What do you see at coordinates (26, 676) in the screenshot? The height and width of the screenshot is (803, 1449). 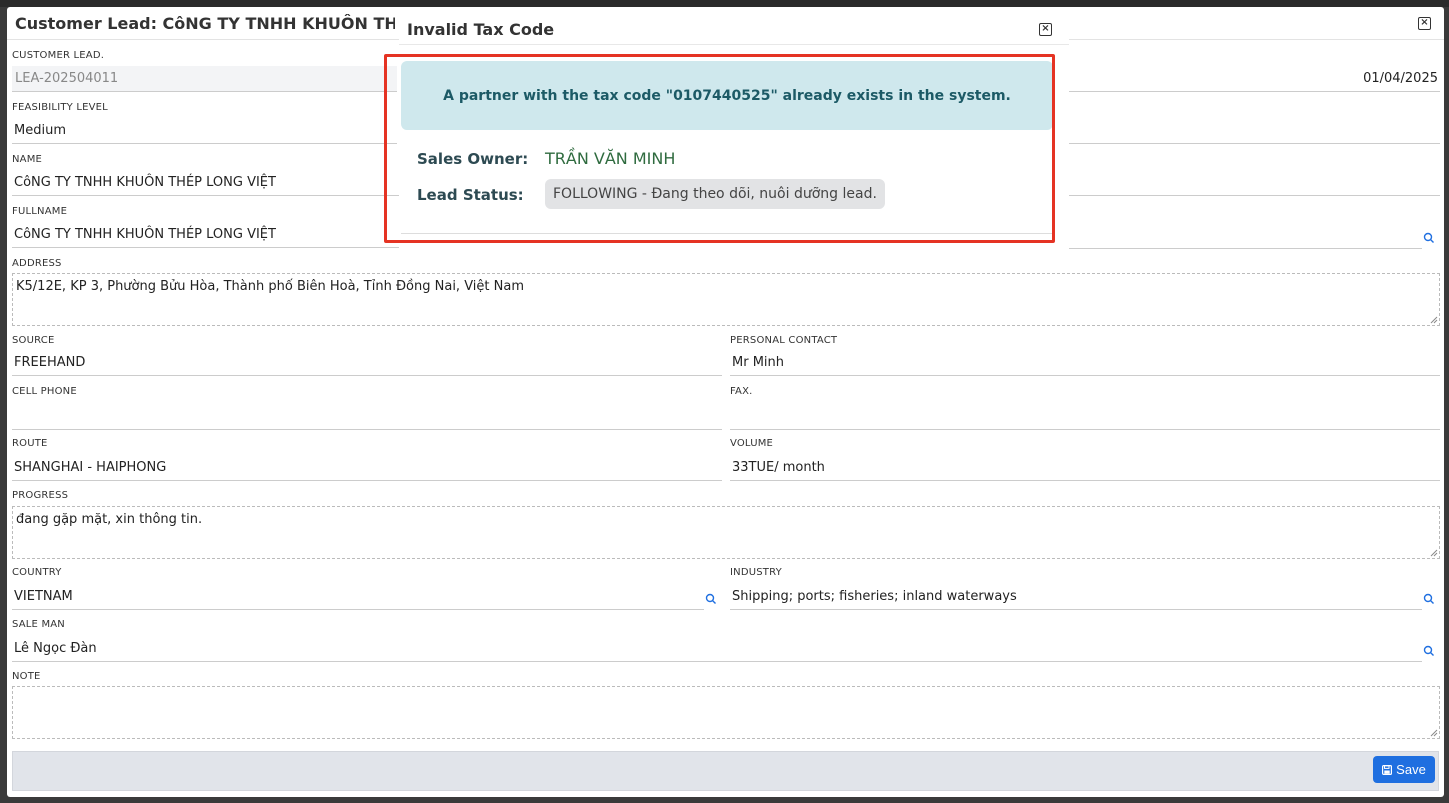 I see `note-label: NOTE` at bounding box center [26, 676].